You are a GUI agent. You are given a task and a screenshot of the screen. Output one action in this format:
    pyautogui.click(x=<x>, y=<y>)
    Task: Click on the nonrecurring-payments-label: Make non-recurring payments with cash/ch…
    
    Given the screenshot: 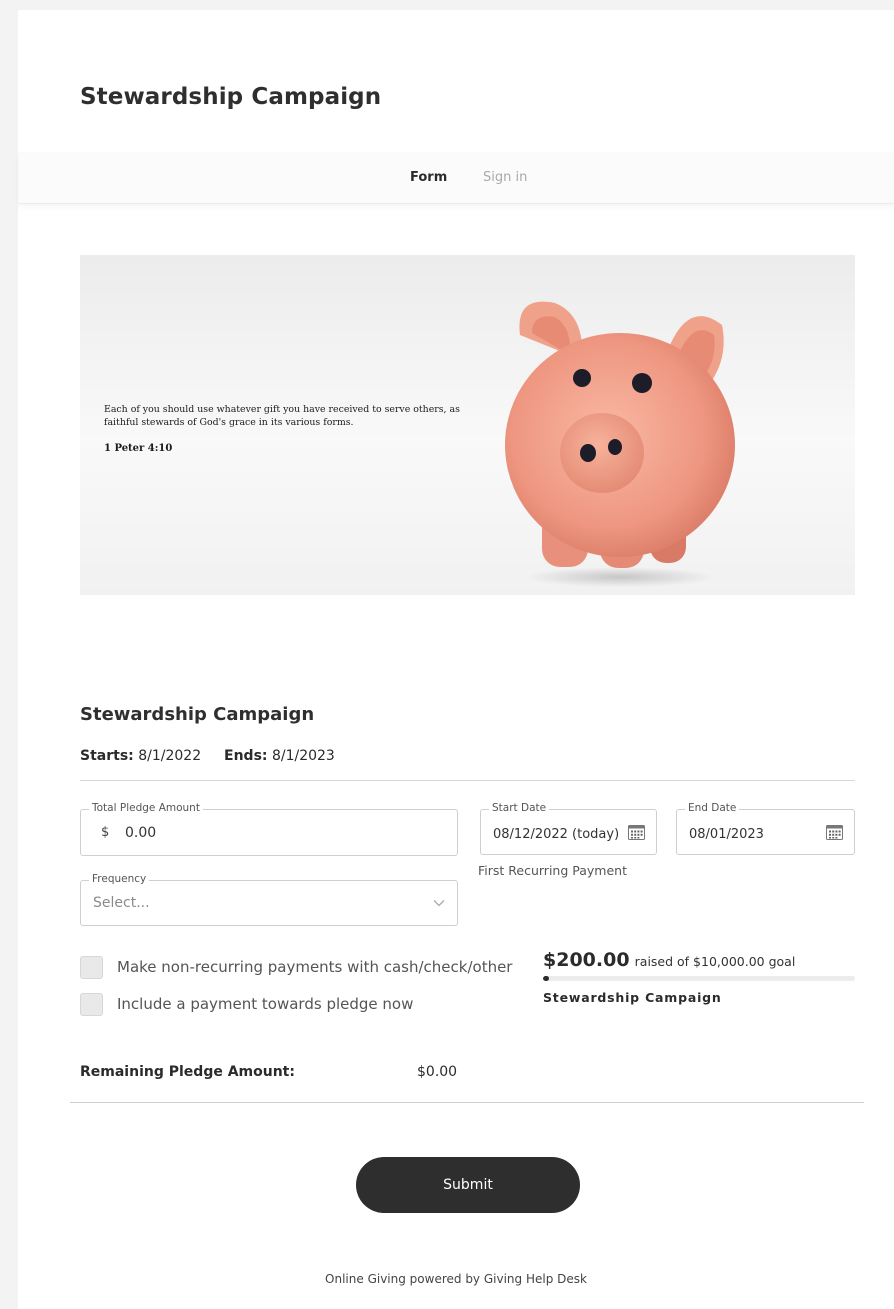 What is the action you would take?
    pyautogui.click(x=315, y=967)
    